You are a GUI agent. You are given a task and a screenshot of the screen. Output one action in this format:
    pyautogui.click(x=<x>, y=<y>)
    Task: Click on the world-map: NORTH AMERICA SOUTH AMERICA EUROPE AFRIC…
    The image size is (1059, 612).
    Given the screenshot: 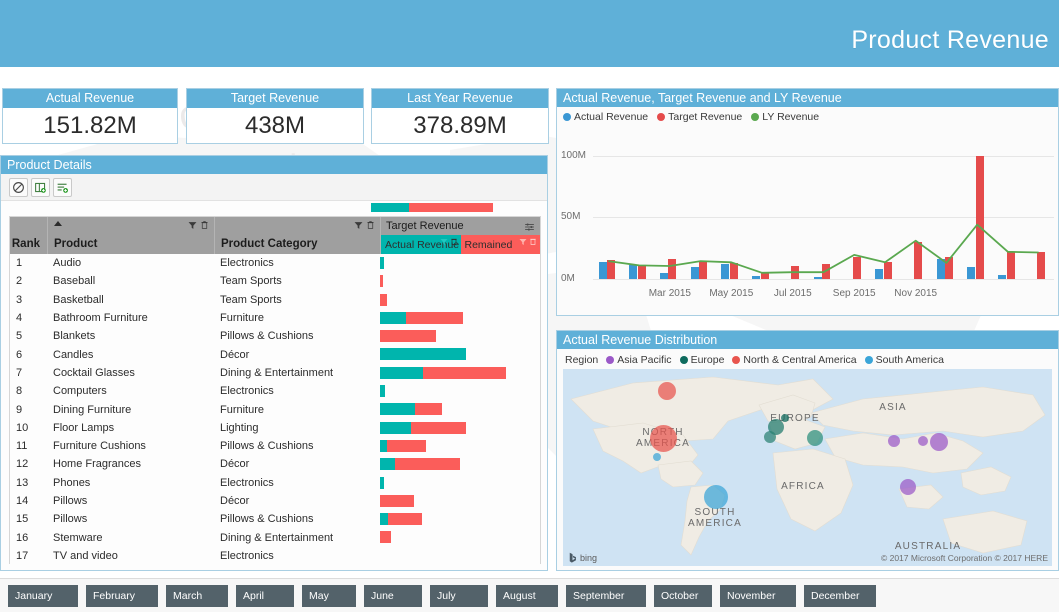 What is the action you would take?
    pyautogui.click(x=807, y=467)
    